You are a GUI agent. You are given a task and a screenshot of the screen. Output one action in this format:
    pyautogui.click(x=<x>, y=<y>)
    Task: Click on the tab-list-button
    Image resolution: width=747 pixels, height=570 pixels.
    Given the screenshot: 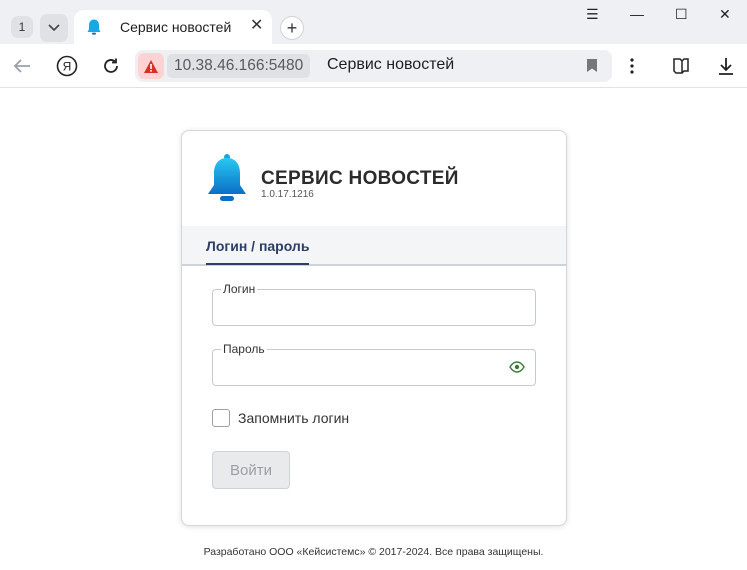 What is the action you would take?
    pyautogui.click(x=54, y=28)
    